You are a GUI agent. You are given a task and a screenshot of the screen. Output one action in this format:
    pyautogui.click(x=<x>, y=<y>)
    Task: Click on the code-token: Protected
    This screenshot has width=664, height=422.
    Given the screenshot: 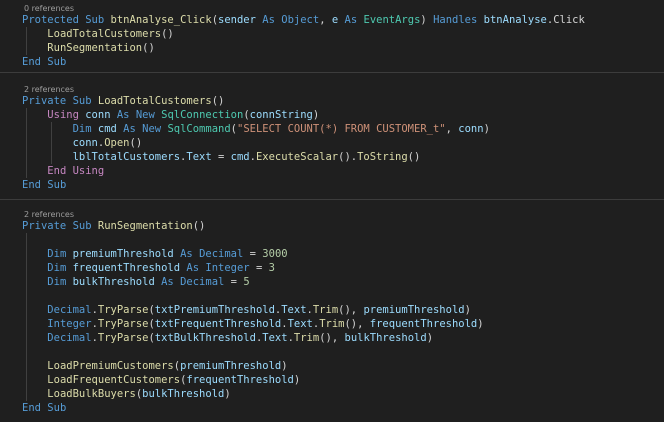 What is the action you would take?
    pyautogui.click(x=50, y=20)
    